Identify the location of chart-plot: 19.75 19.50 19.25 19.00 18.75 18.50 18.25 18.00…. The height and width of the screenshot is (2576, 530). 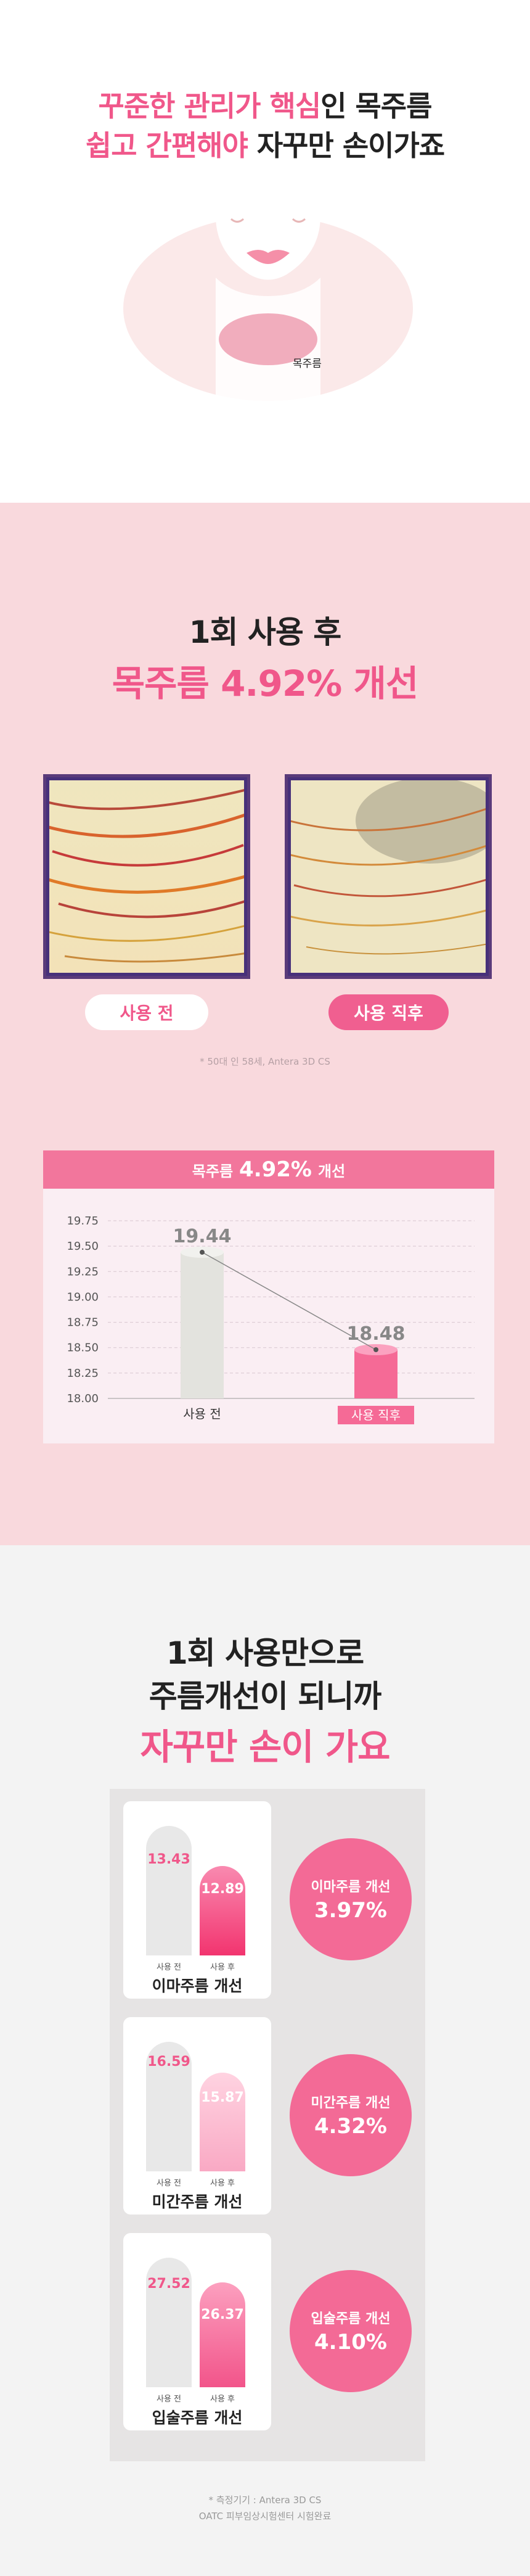
(271, 1319).